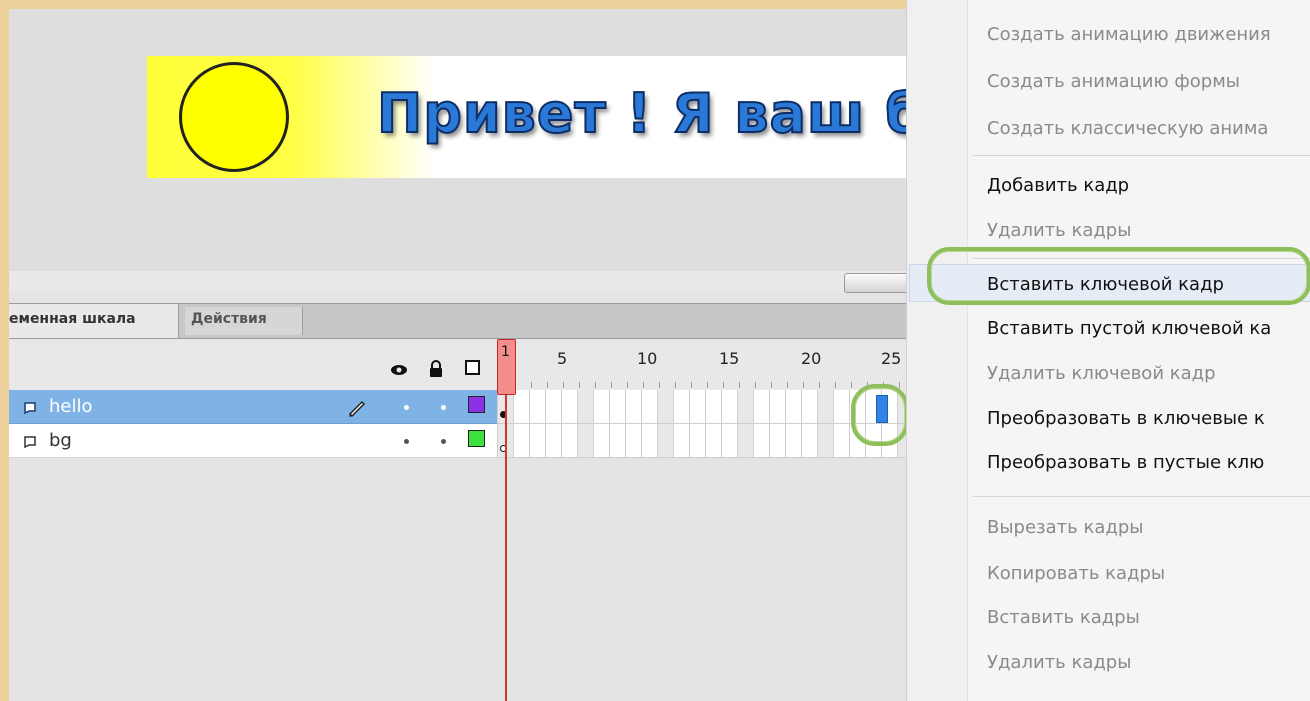 This screenshot has width=1310, height=701. I want to click on layer-row-bg: bg, so click(253, 441).